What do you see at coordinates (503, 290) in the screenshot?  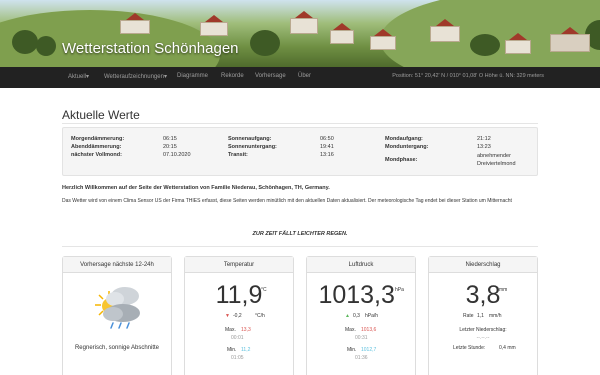 I see `rain-unit: mm` at bounding box center [503, 290].